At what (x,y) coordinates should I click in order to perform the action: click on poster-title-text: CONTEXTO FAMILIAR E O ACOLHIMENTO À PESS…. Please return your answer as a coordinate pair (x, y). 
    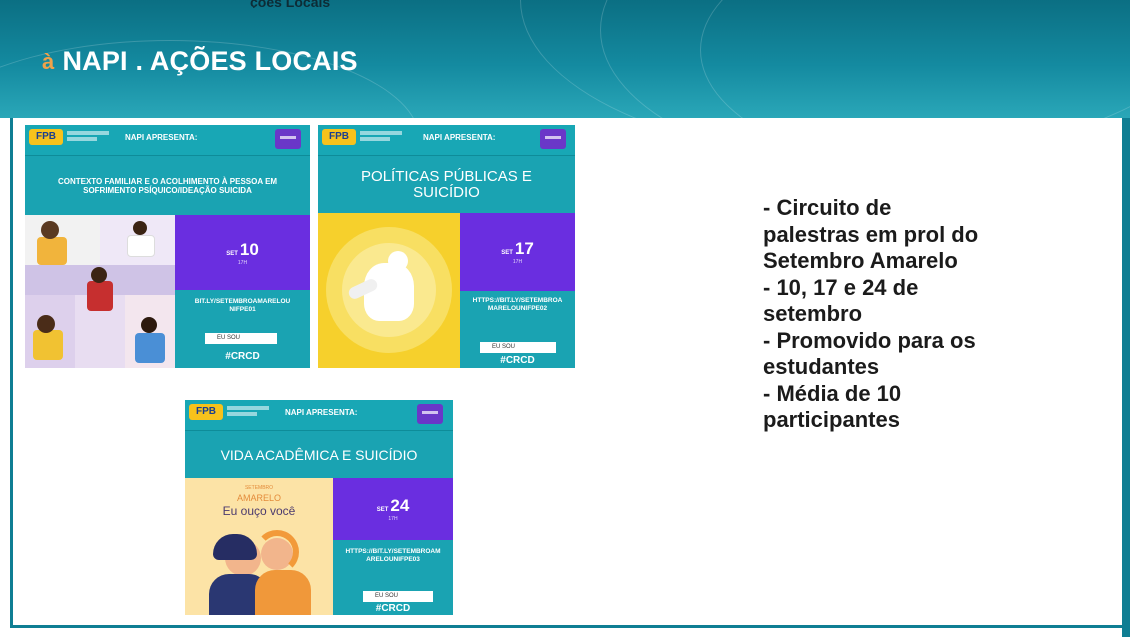
    Looking at the image, I should click on (167, 185).